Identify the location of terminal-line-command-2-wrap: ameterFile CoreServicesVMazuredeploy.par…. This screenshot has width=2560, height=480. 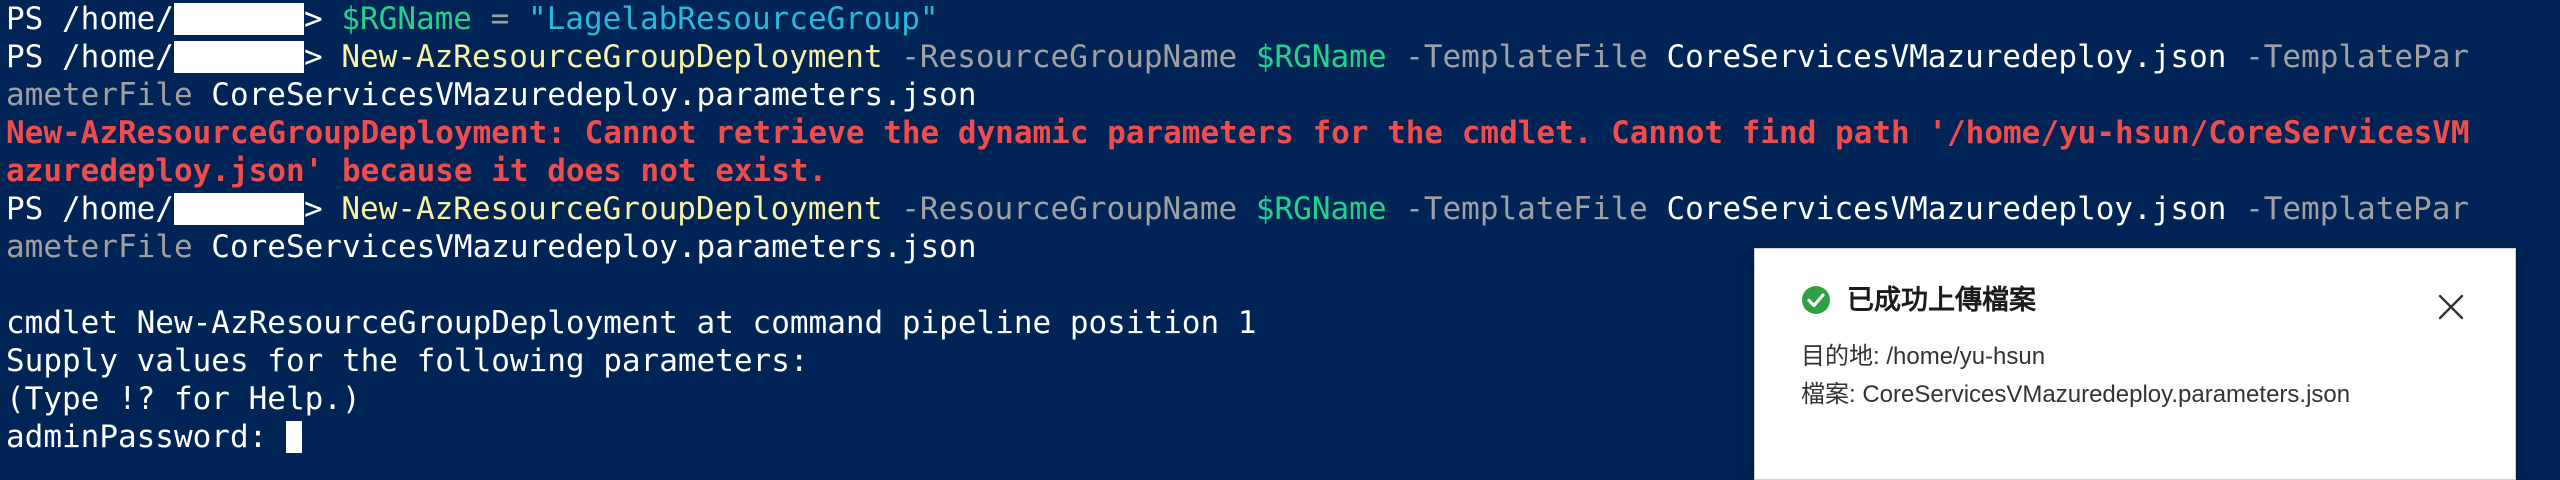
(491, 247).